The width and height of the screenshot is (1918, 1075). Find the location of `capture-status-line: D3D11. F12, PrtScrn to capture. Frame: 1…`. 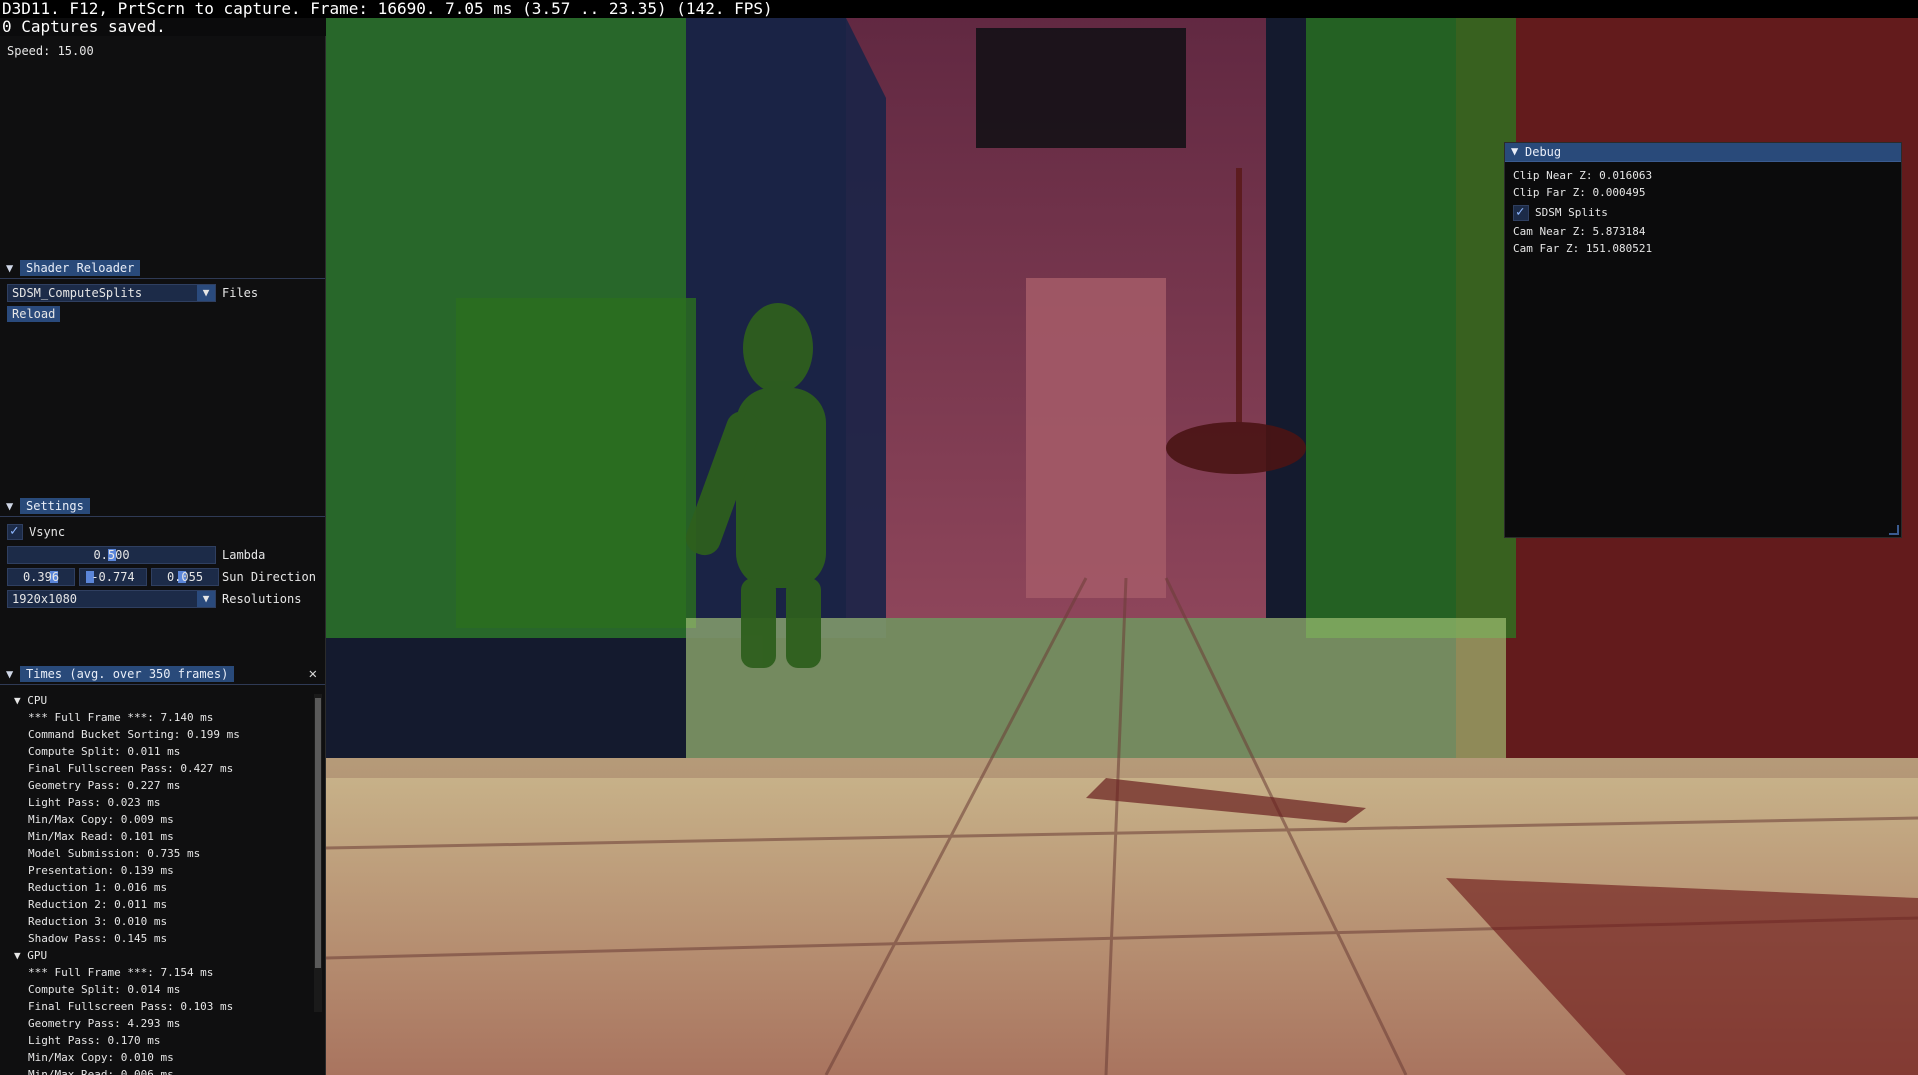

capture-status-line: D3D11. F12, PrtScrn to capture. Frame: 1… is located at coordinates (387, 9).